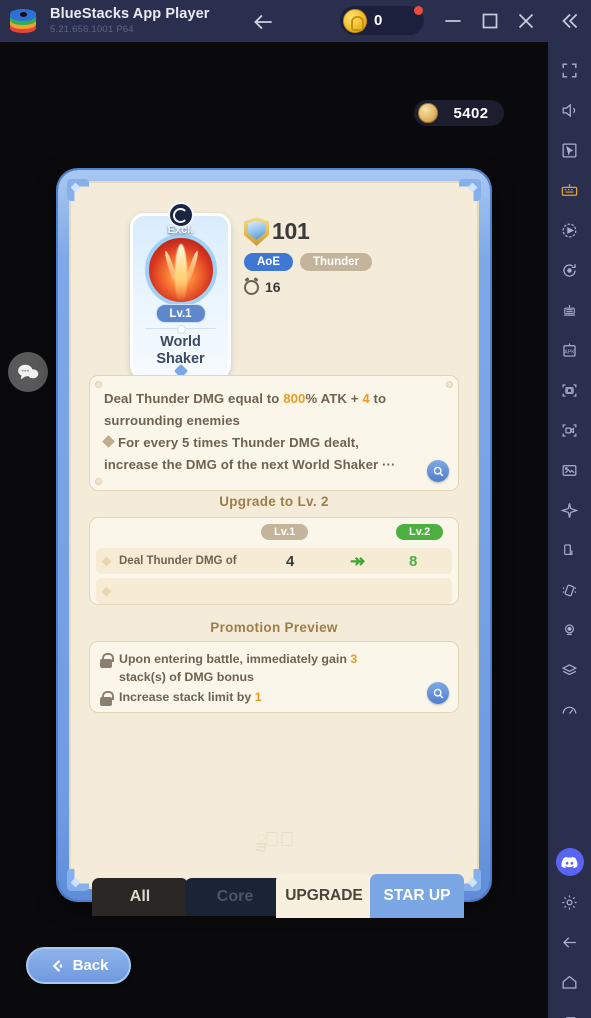  I want to click on upgrade-arrow-icon: ↠, so click(358, 560).